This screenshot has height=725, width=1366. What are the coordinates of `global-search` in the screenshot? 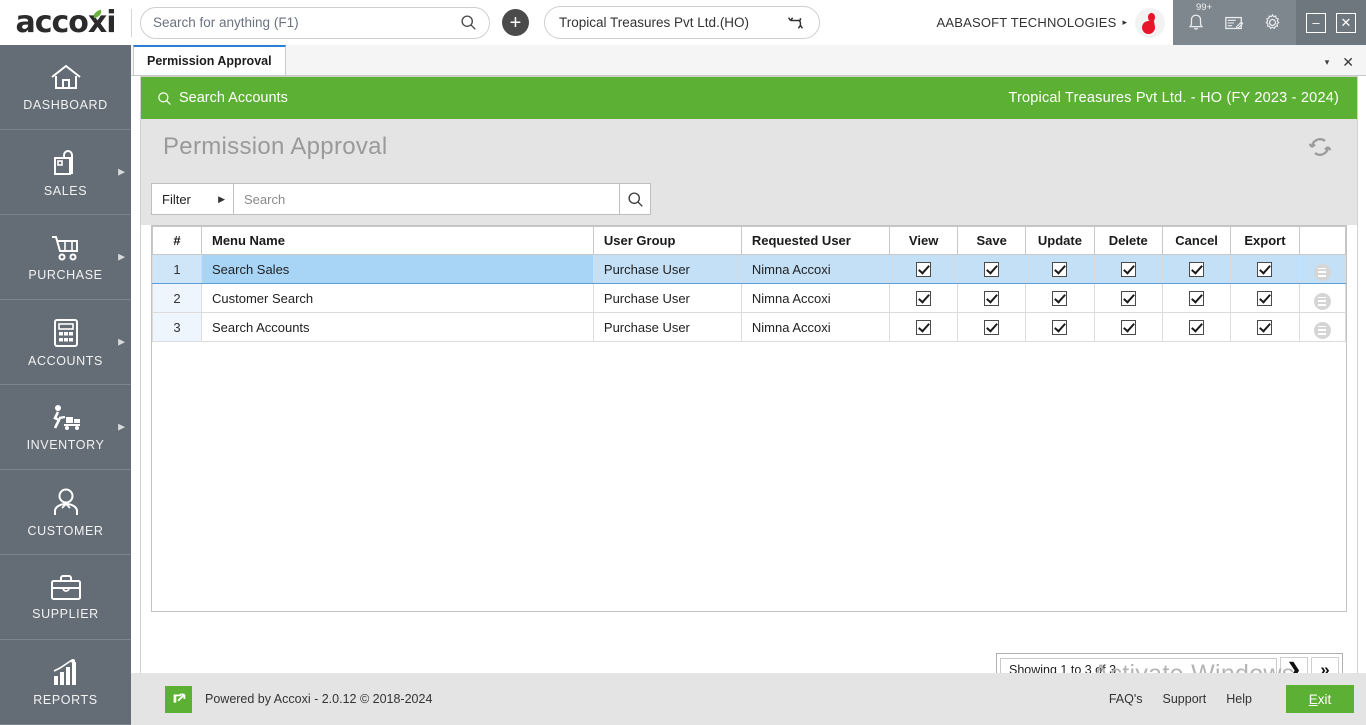 It's located at (315, 22).